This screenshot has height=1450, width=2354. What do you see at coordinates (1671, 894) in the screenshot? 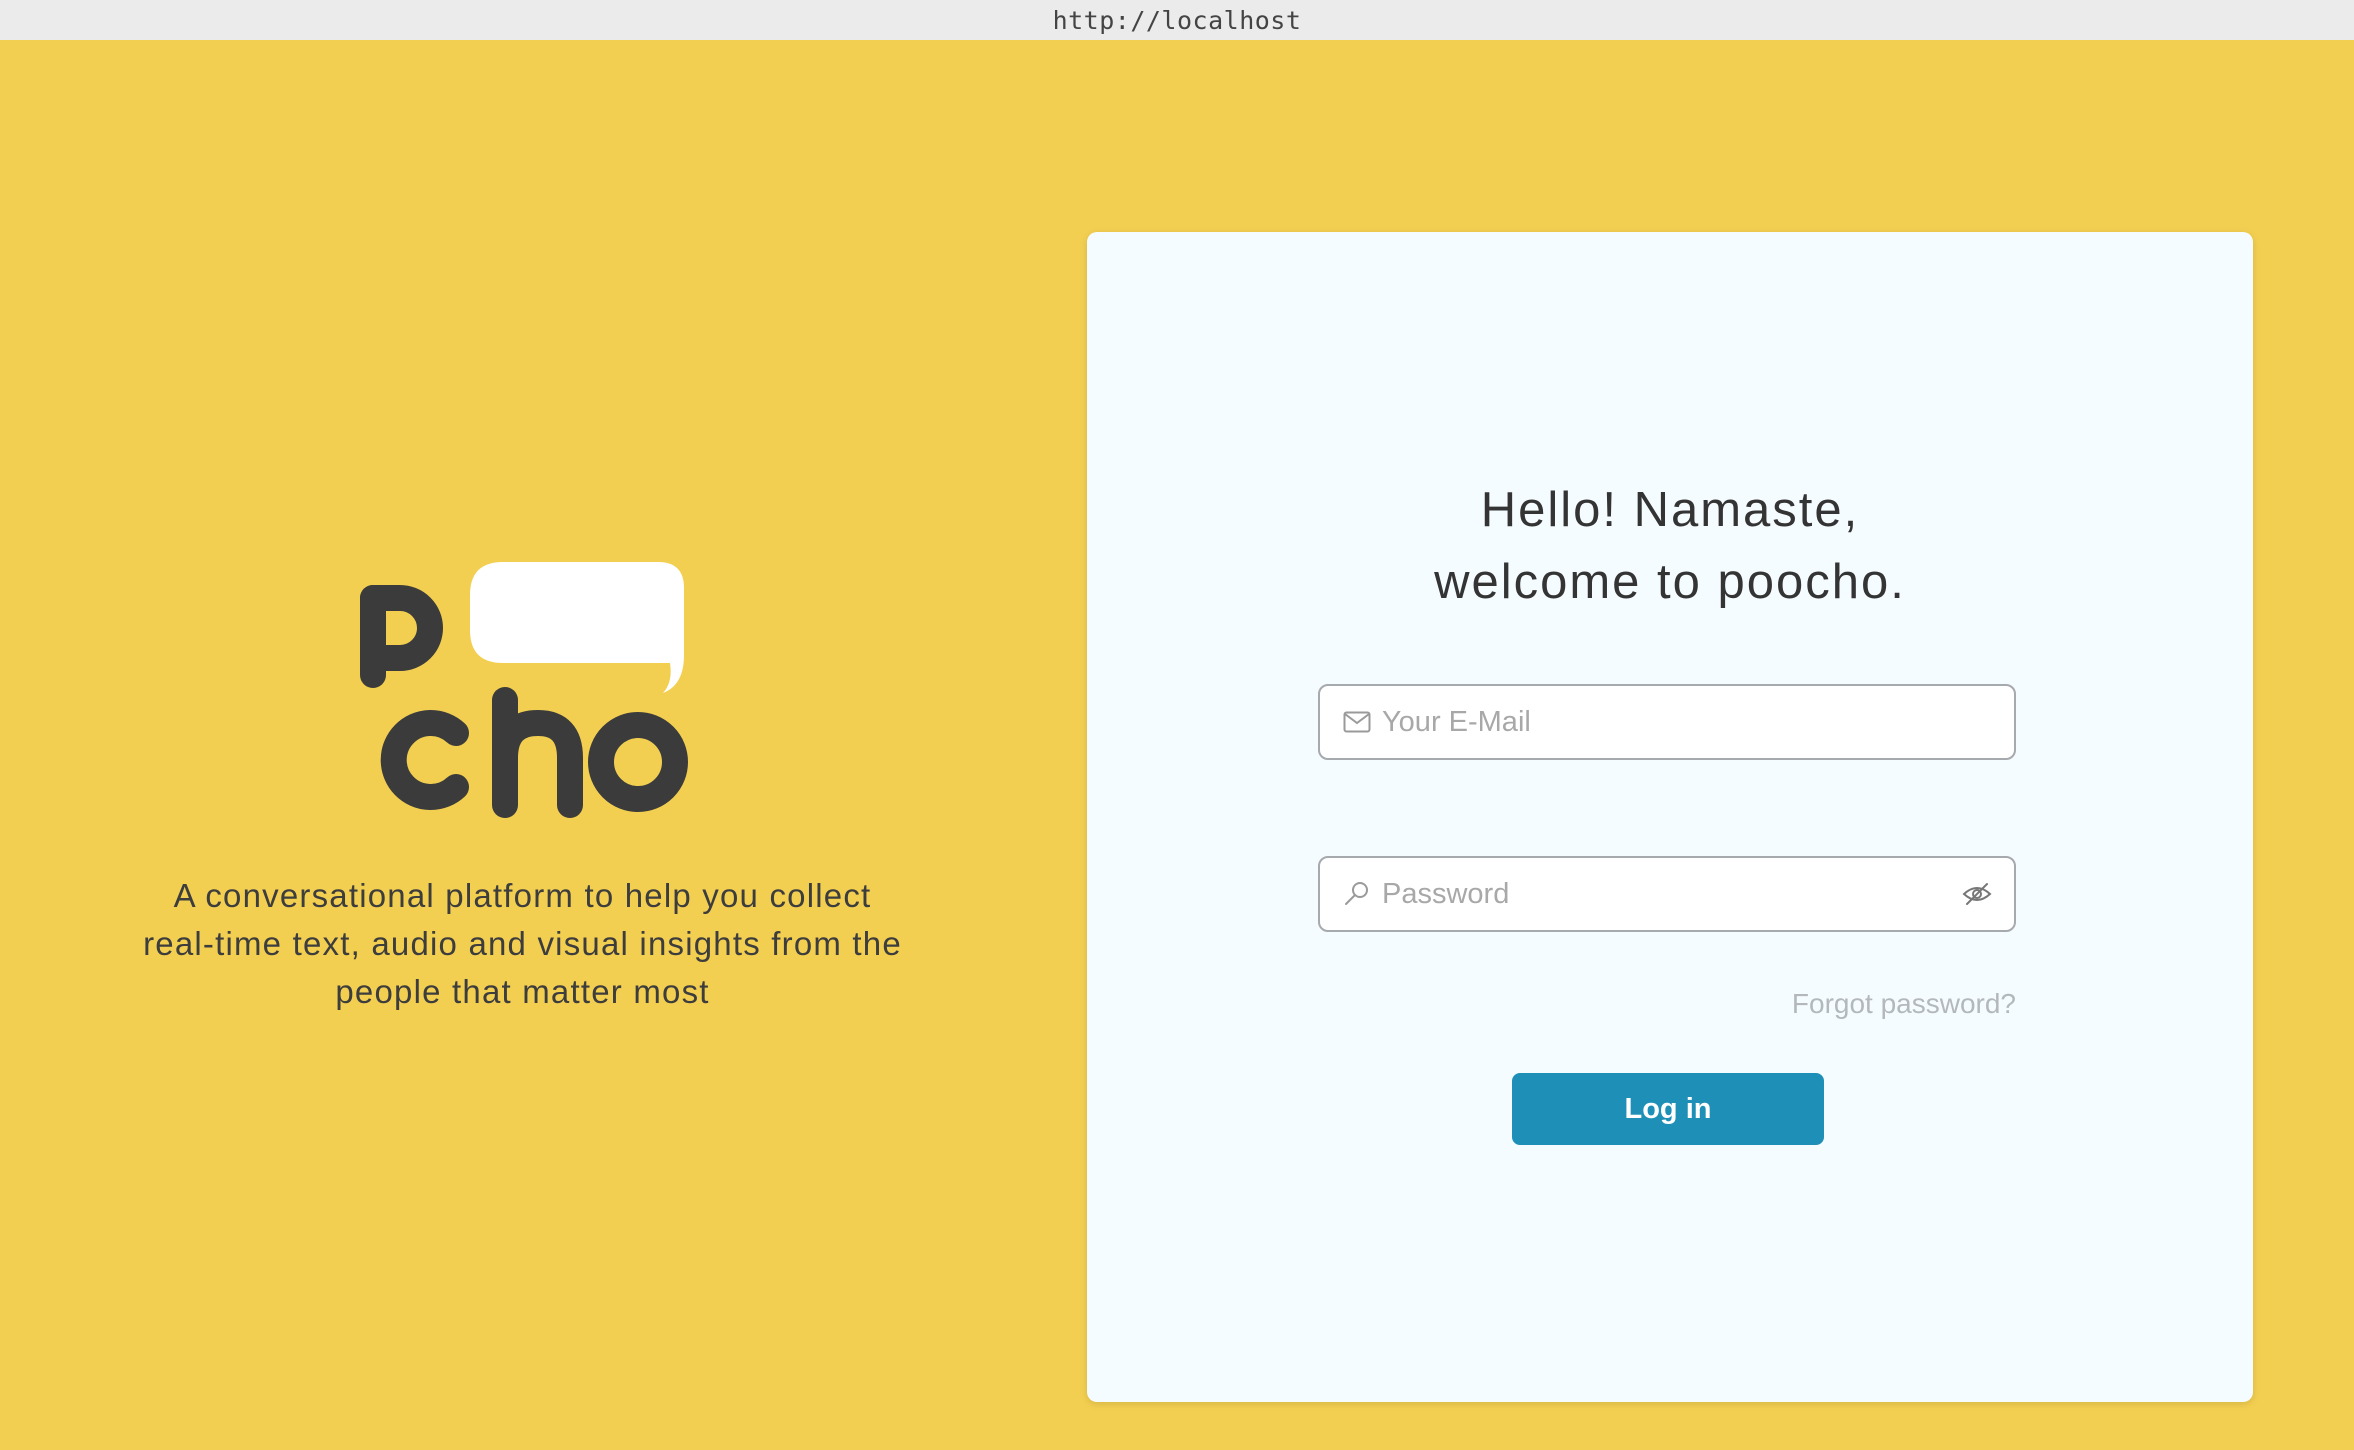
I see `password-input` at bounding box center [1671, 894].